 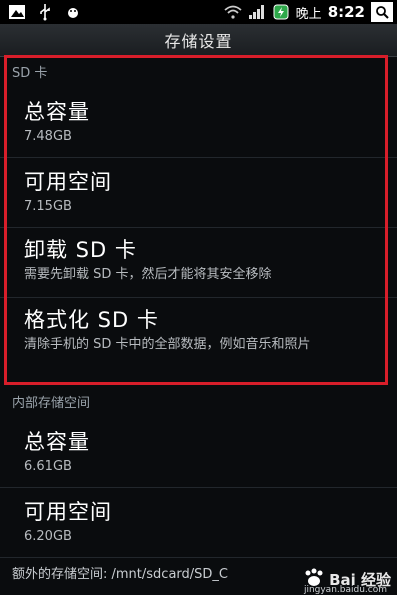 I want to click on status-bar: 晚上 8:22, so click(x=198, y=12).